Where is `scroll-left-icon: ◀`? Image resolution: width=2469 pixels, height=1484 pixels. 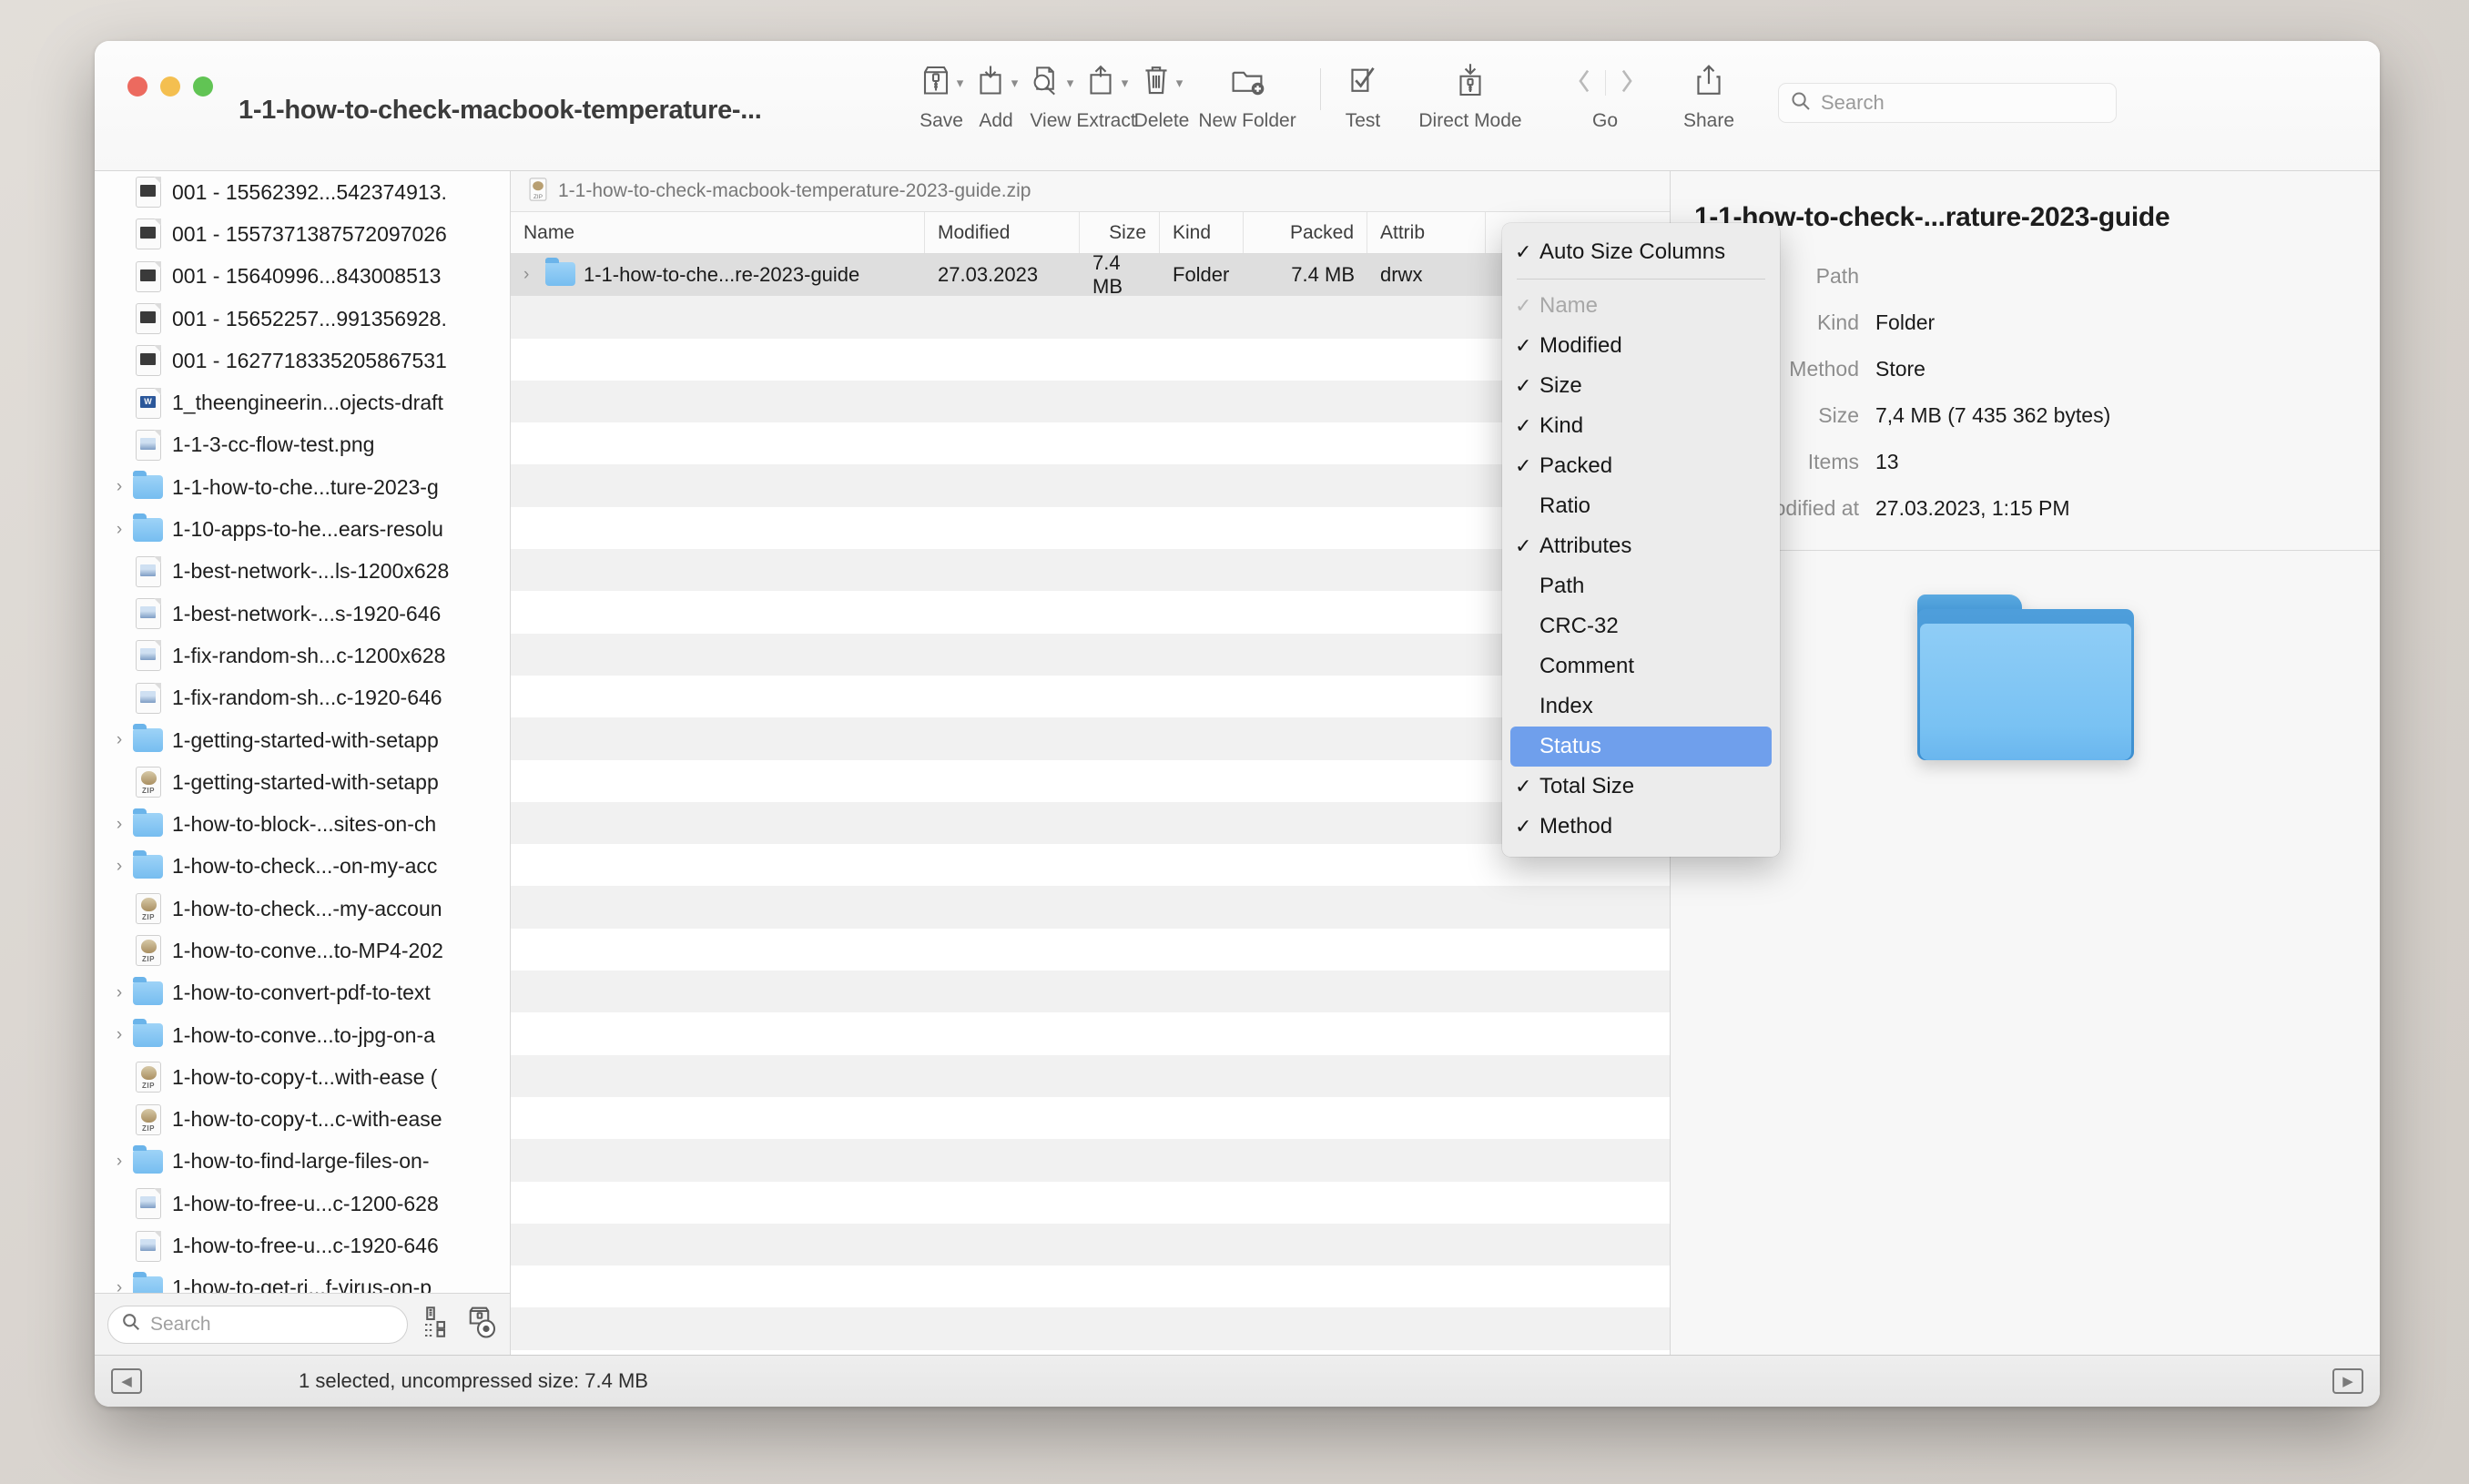 scroll-left-icon: ◀ is located at coordinates (126, 1381).